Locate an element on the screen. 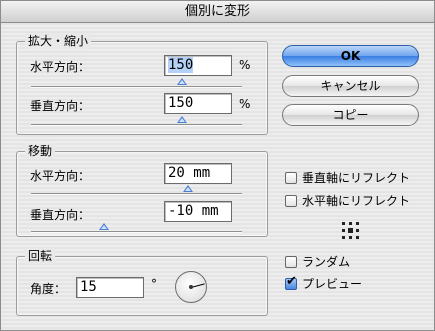 Image resolution: width=435 pixels, height=331 pixels. angle-dial-icon is located at coordinates (191, 287).